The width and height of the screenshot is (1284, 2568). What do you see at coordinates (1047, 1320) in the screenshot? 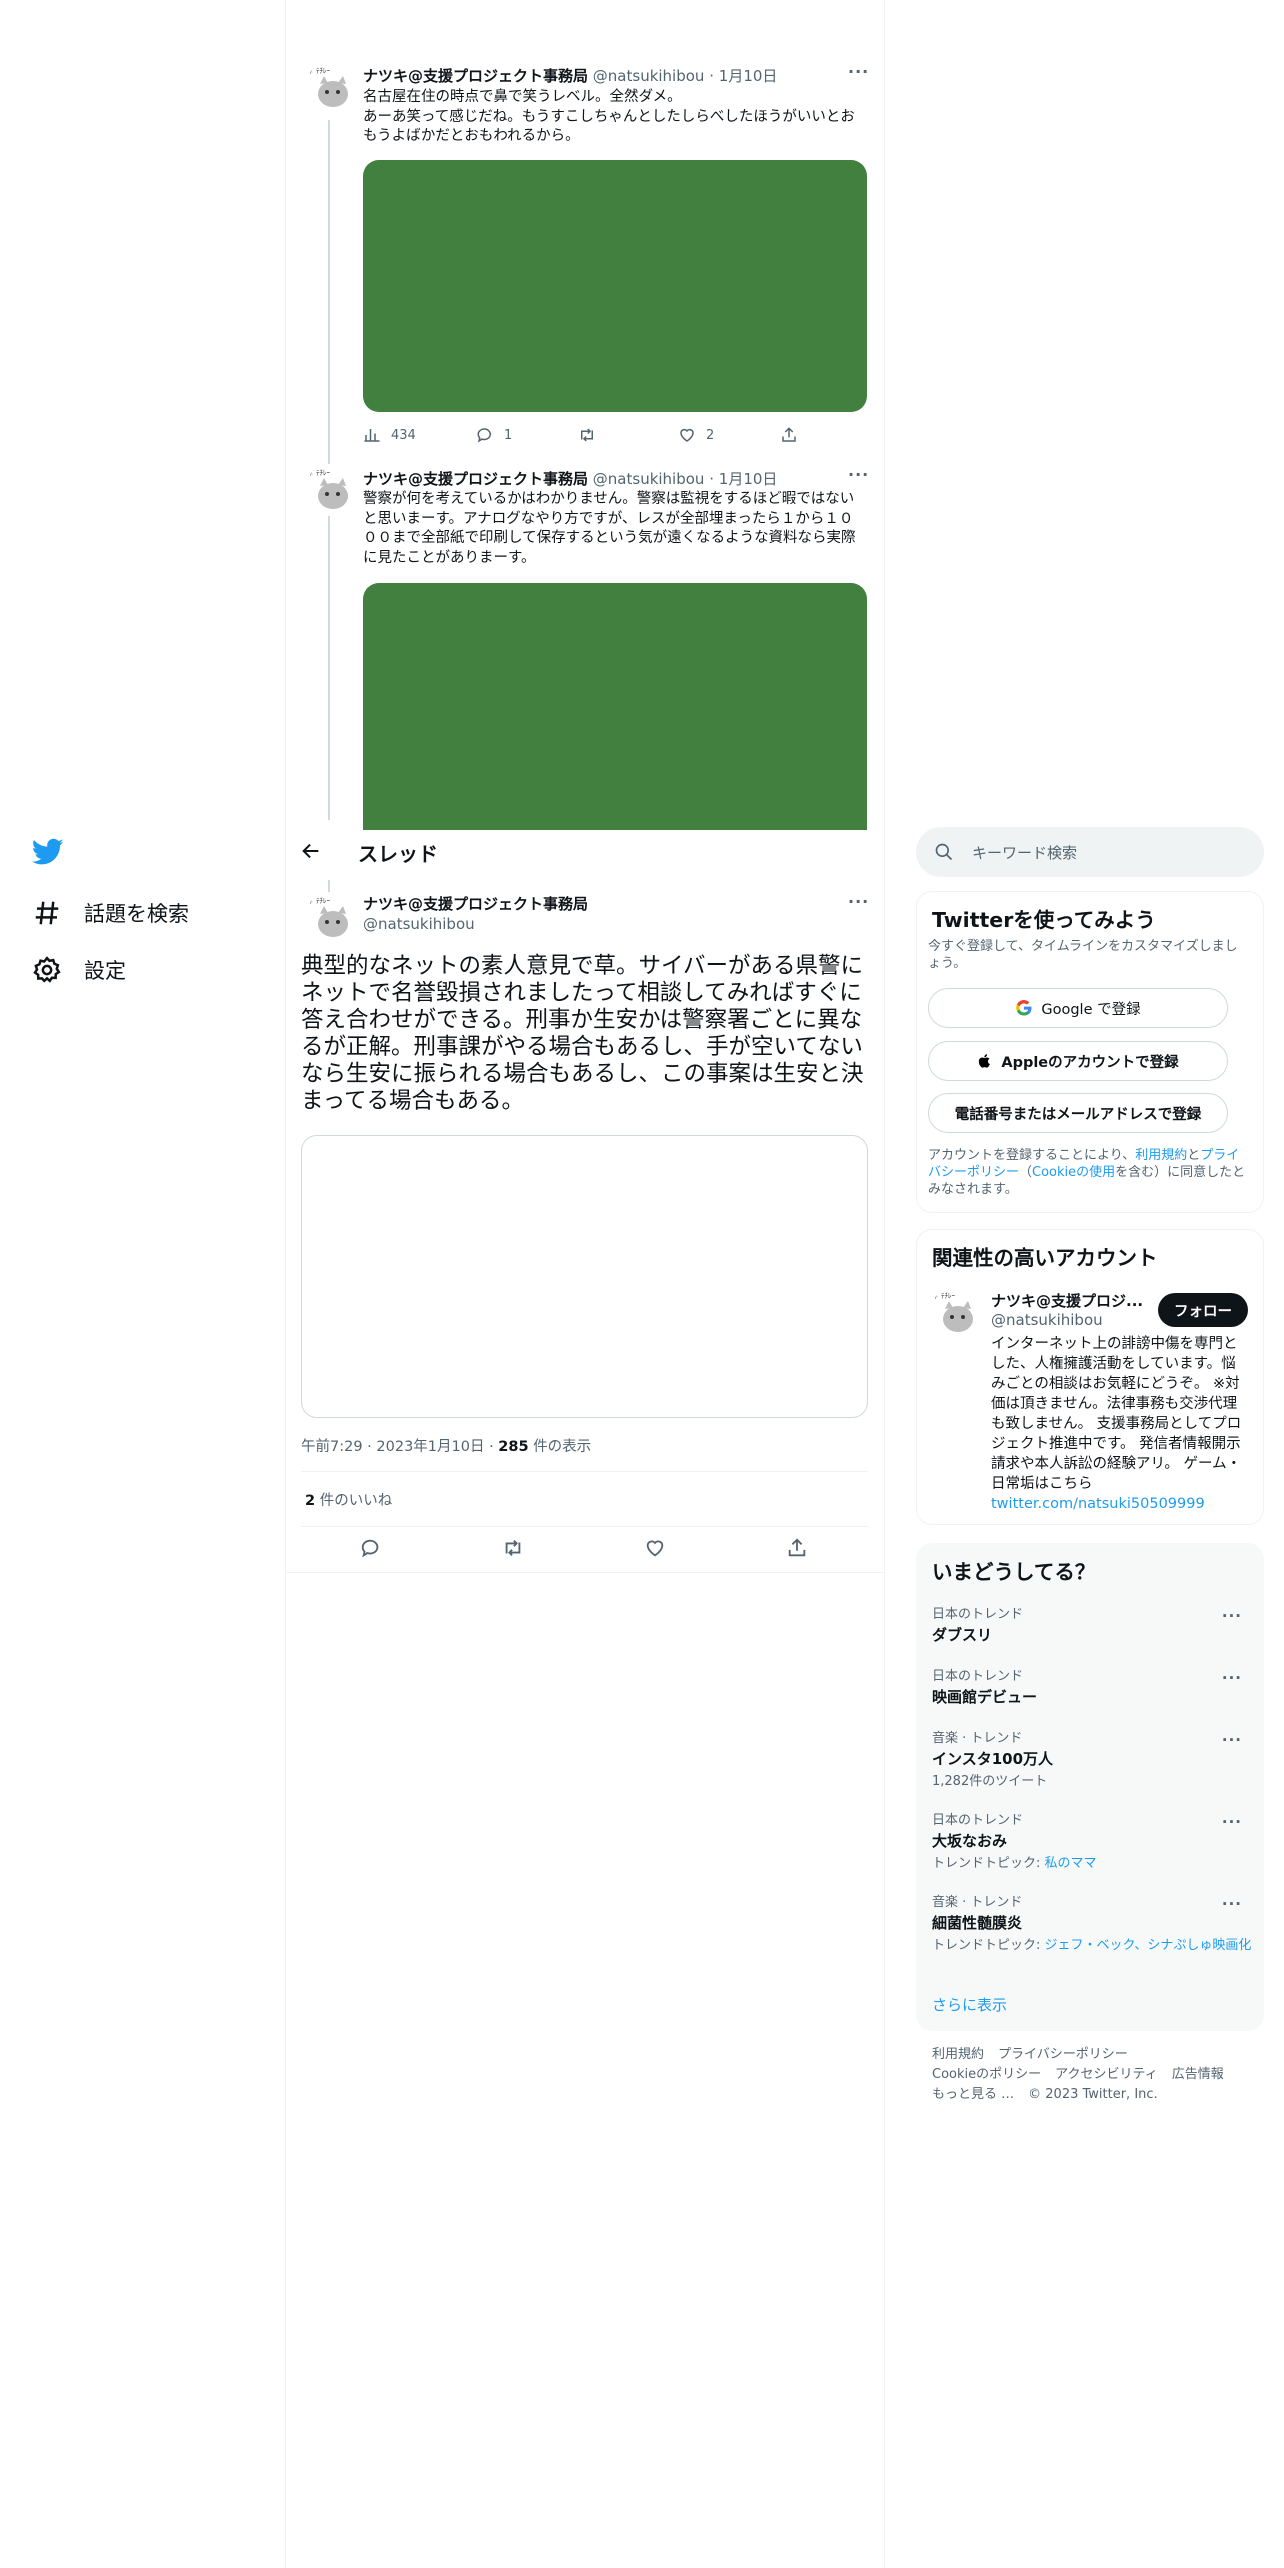
I see `related-account-handle: @natsukihibou` at bounding box center [1047, 1320].